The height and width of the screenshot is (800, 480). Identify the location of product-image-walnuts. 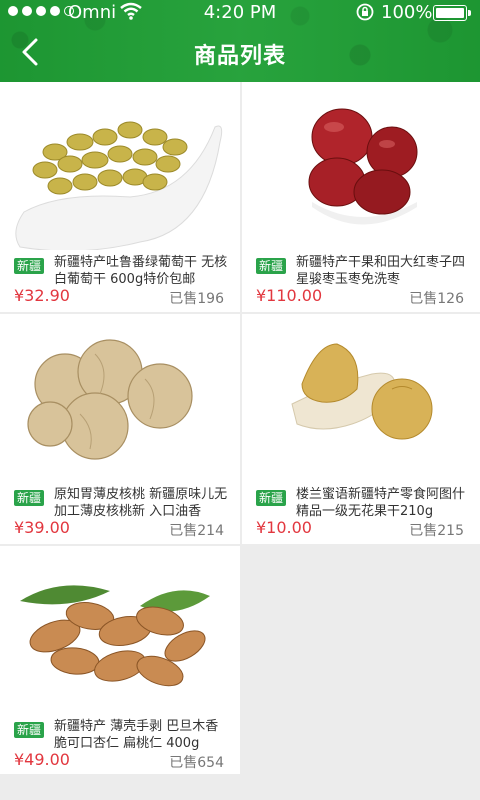
(120, 398).